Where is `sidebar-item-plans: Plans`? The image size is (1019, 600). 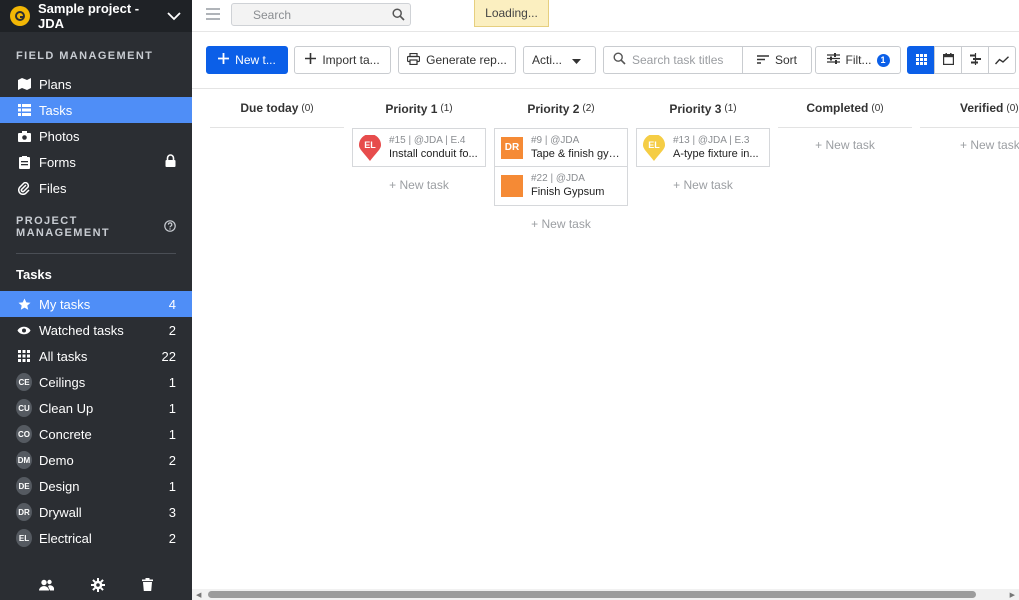 sidebar-item-plans: Plans is located at coordinates (96, 84).